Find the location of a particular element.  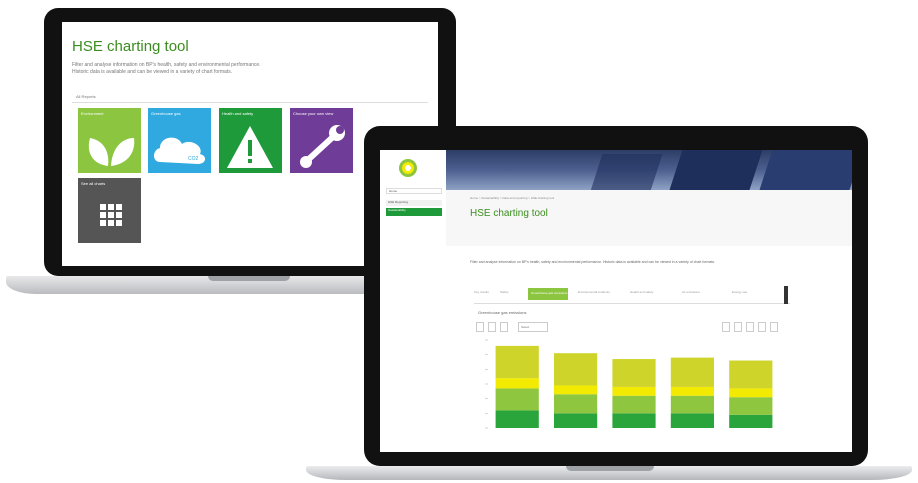

tile-see-all-charts: See all charts is located at coordinates (109, 210).